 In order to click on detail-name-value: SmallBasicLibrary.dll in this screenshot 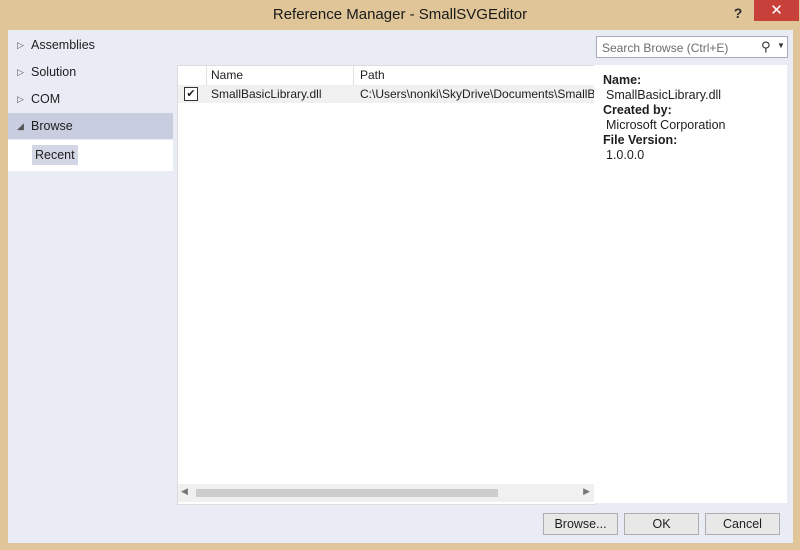, I will do `click(664, 95)`.